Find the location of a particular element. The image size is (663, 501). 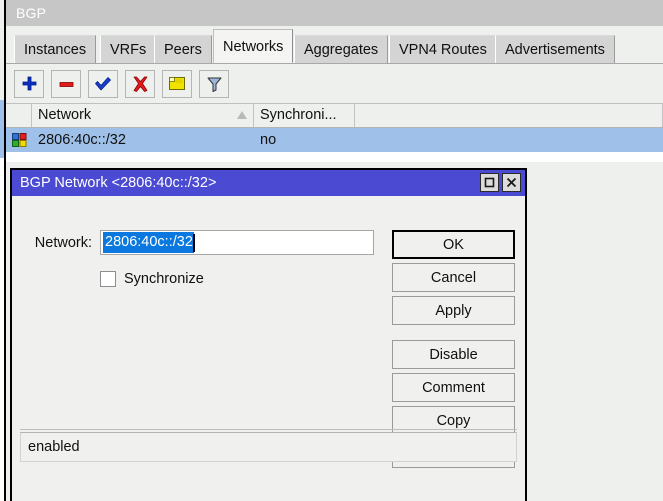

table-header-network: Network is located at coordinates (143, 115).